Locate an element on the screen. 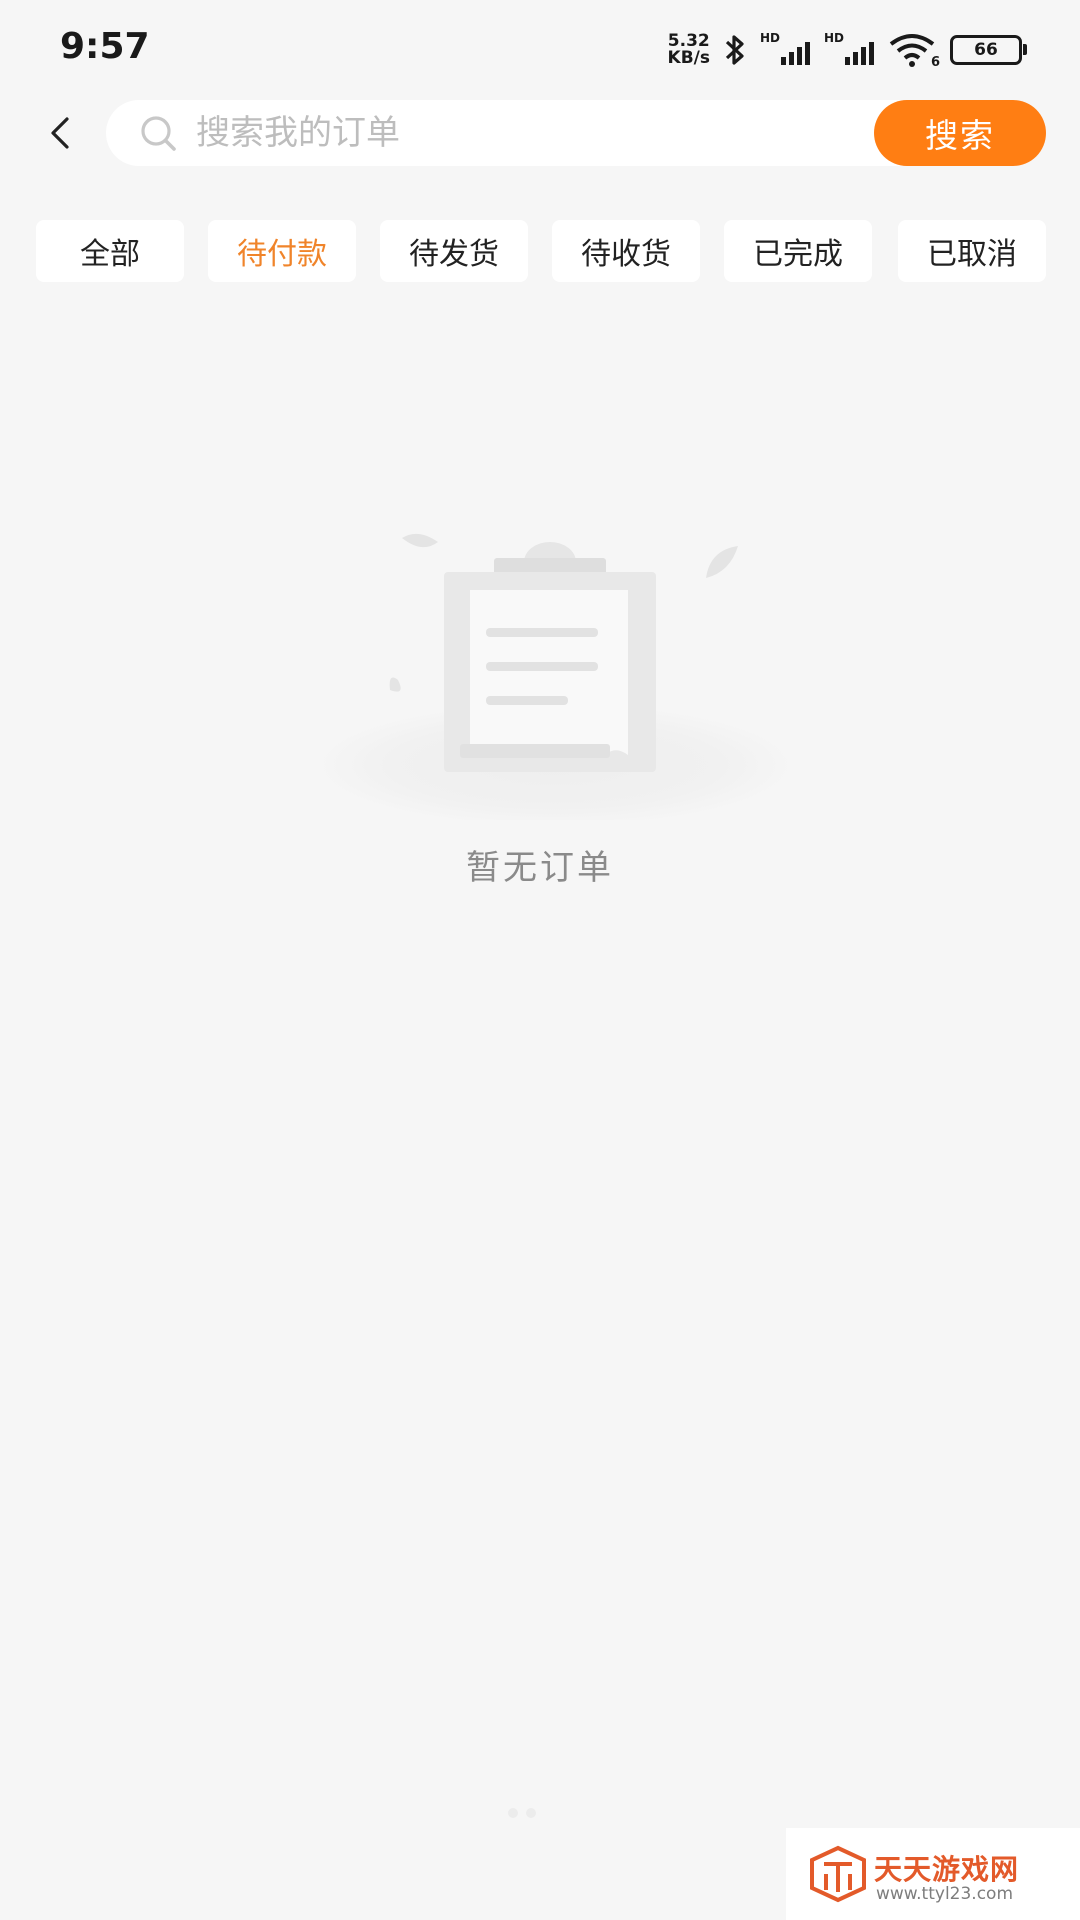  tab-pending-receipt: 待收货 is located at coordinates (626, 251).